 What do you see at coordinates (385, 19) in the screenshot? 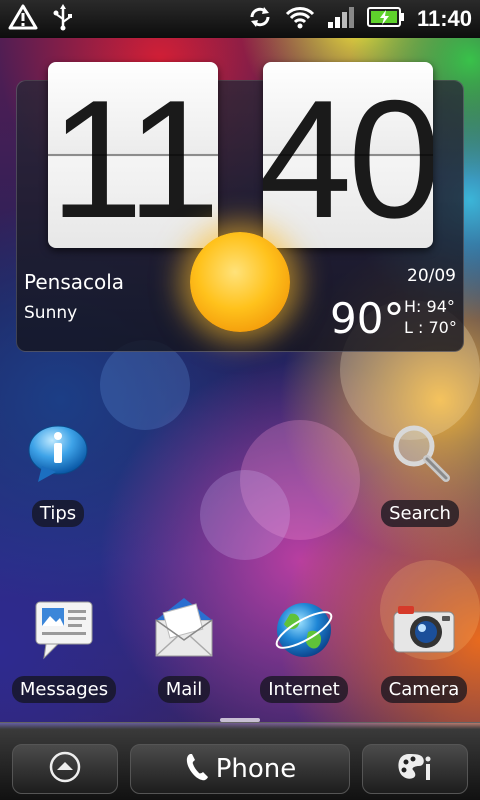
I see `battery-charging-icon` at bounding box center [385, 19].